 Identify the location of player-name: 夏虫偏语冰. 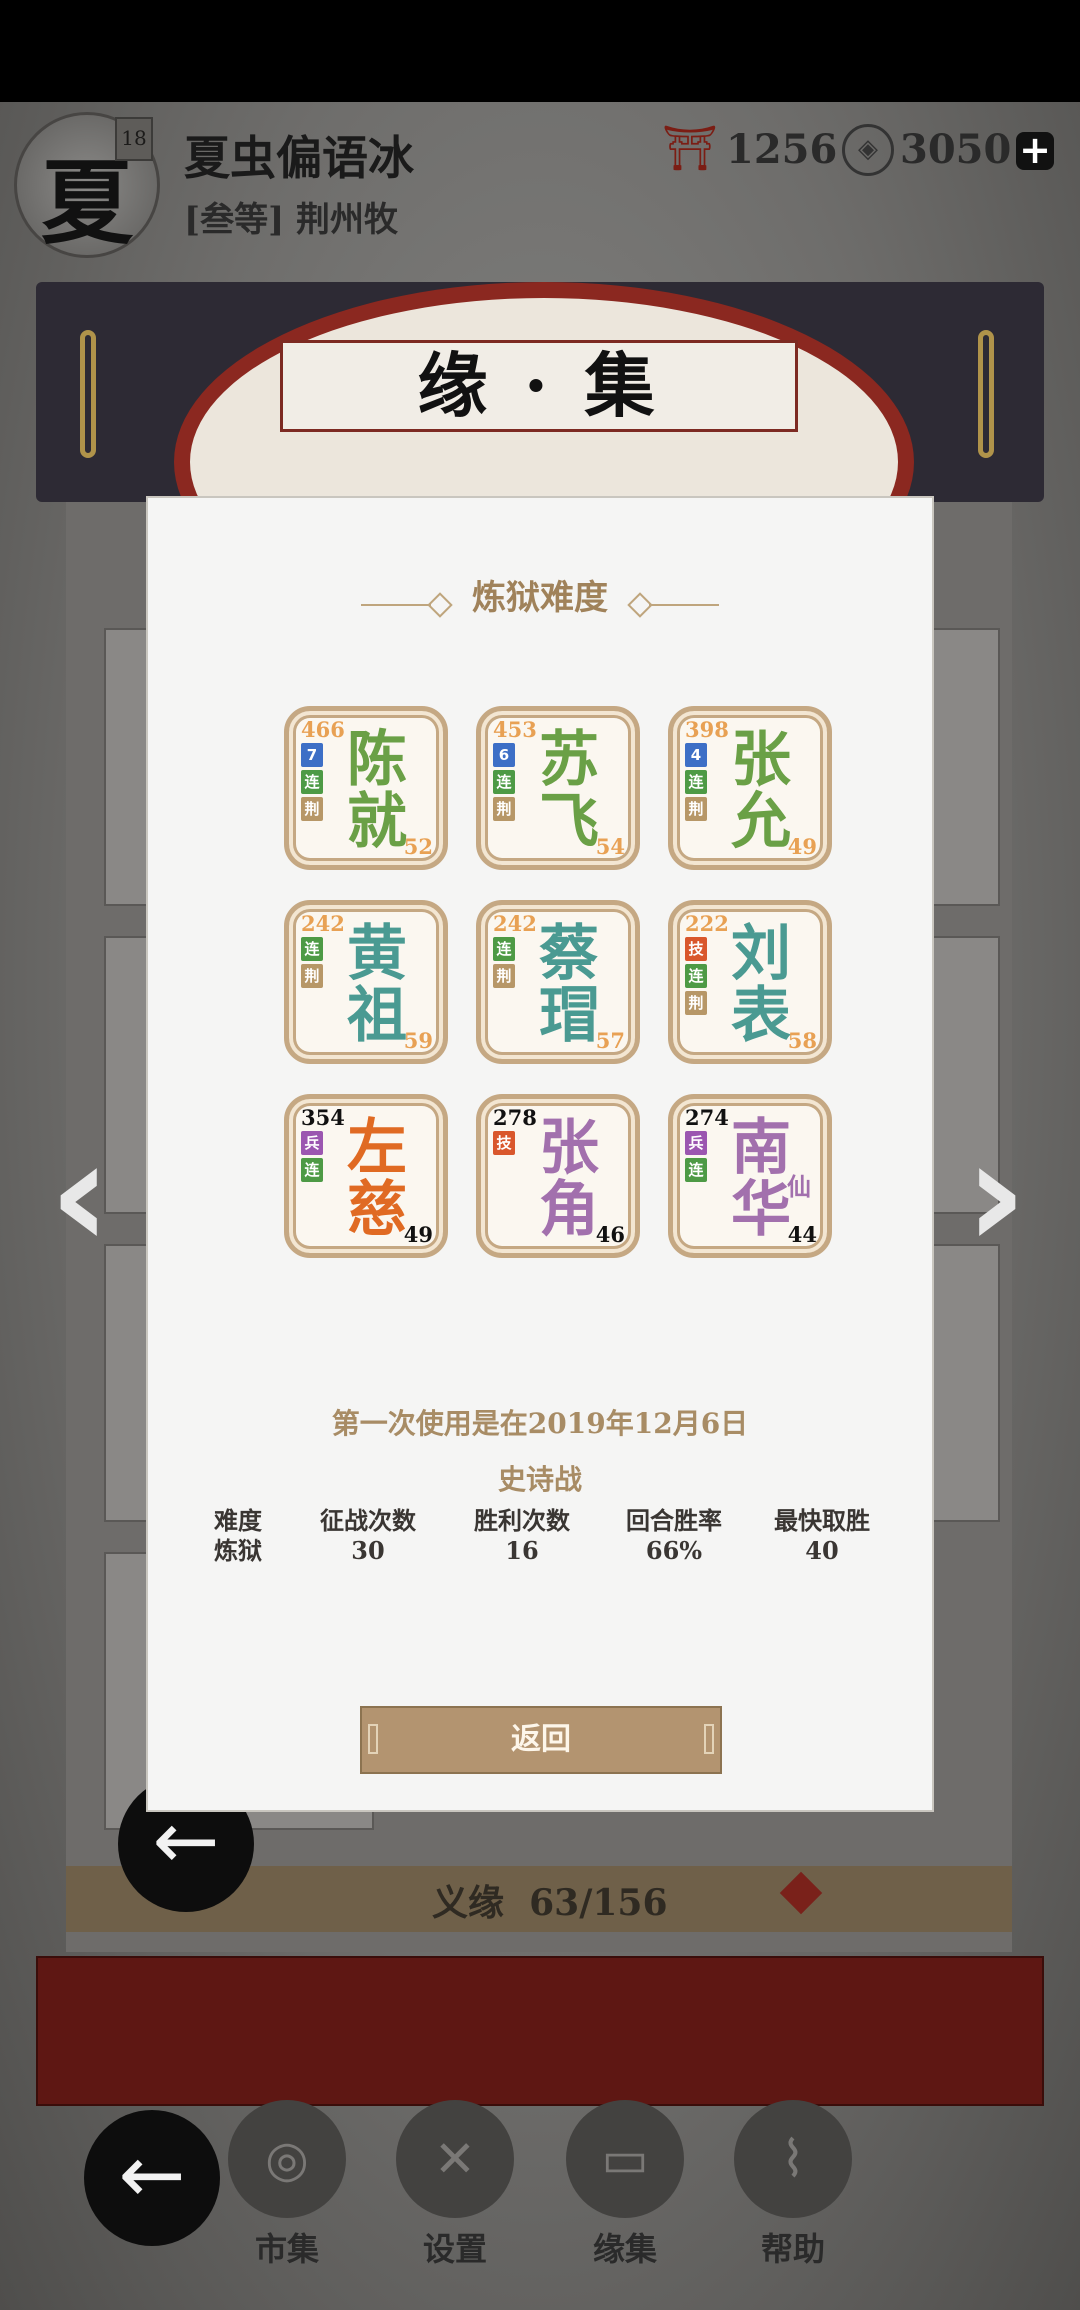
(299, 158).